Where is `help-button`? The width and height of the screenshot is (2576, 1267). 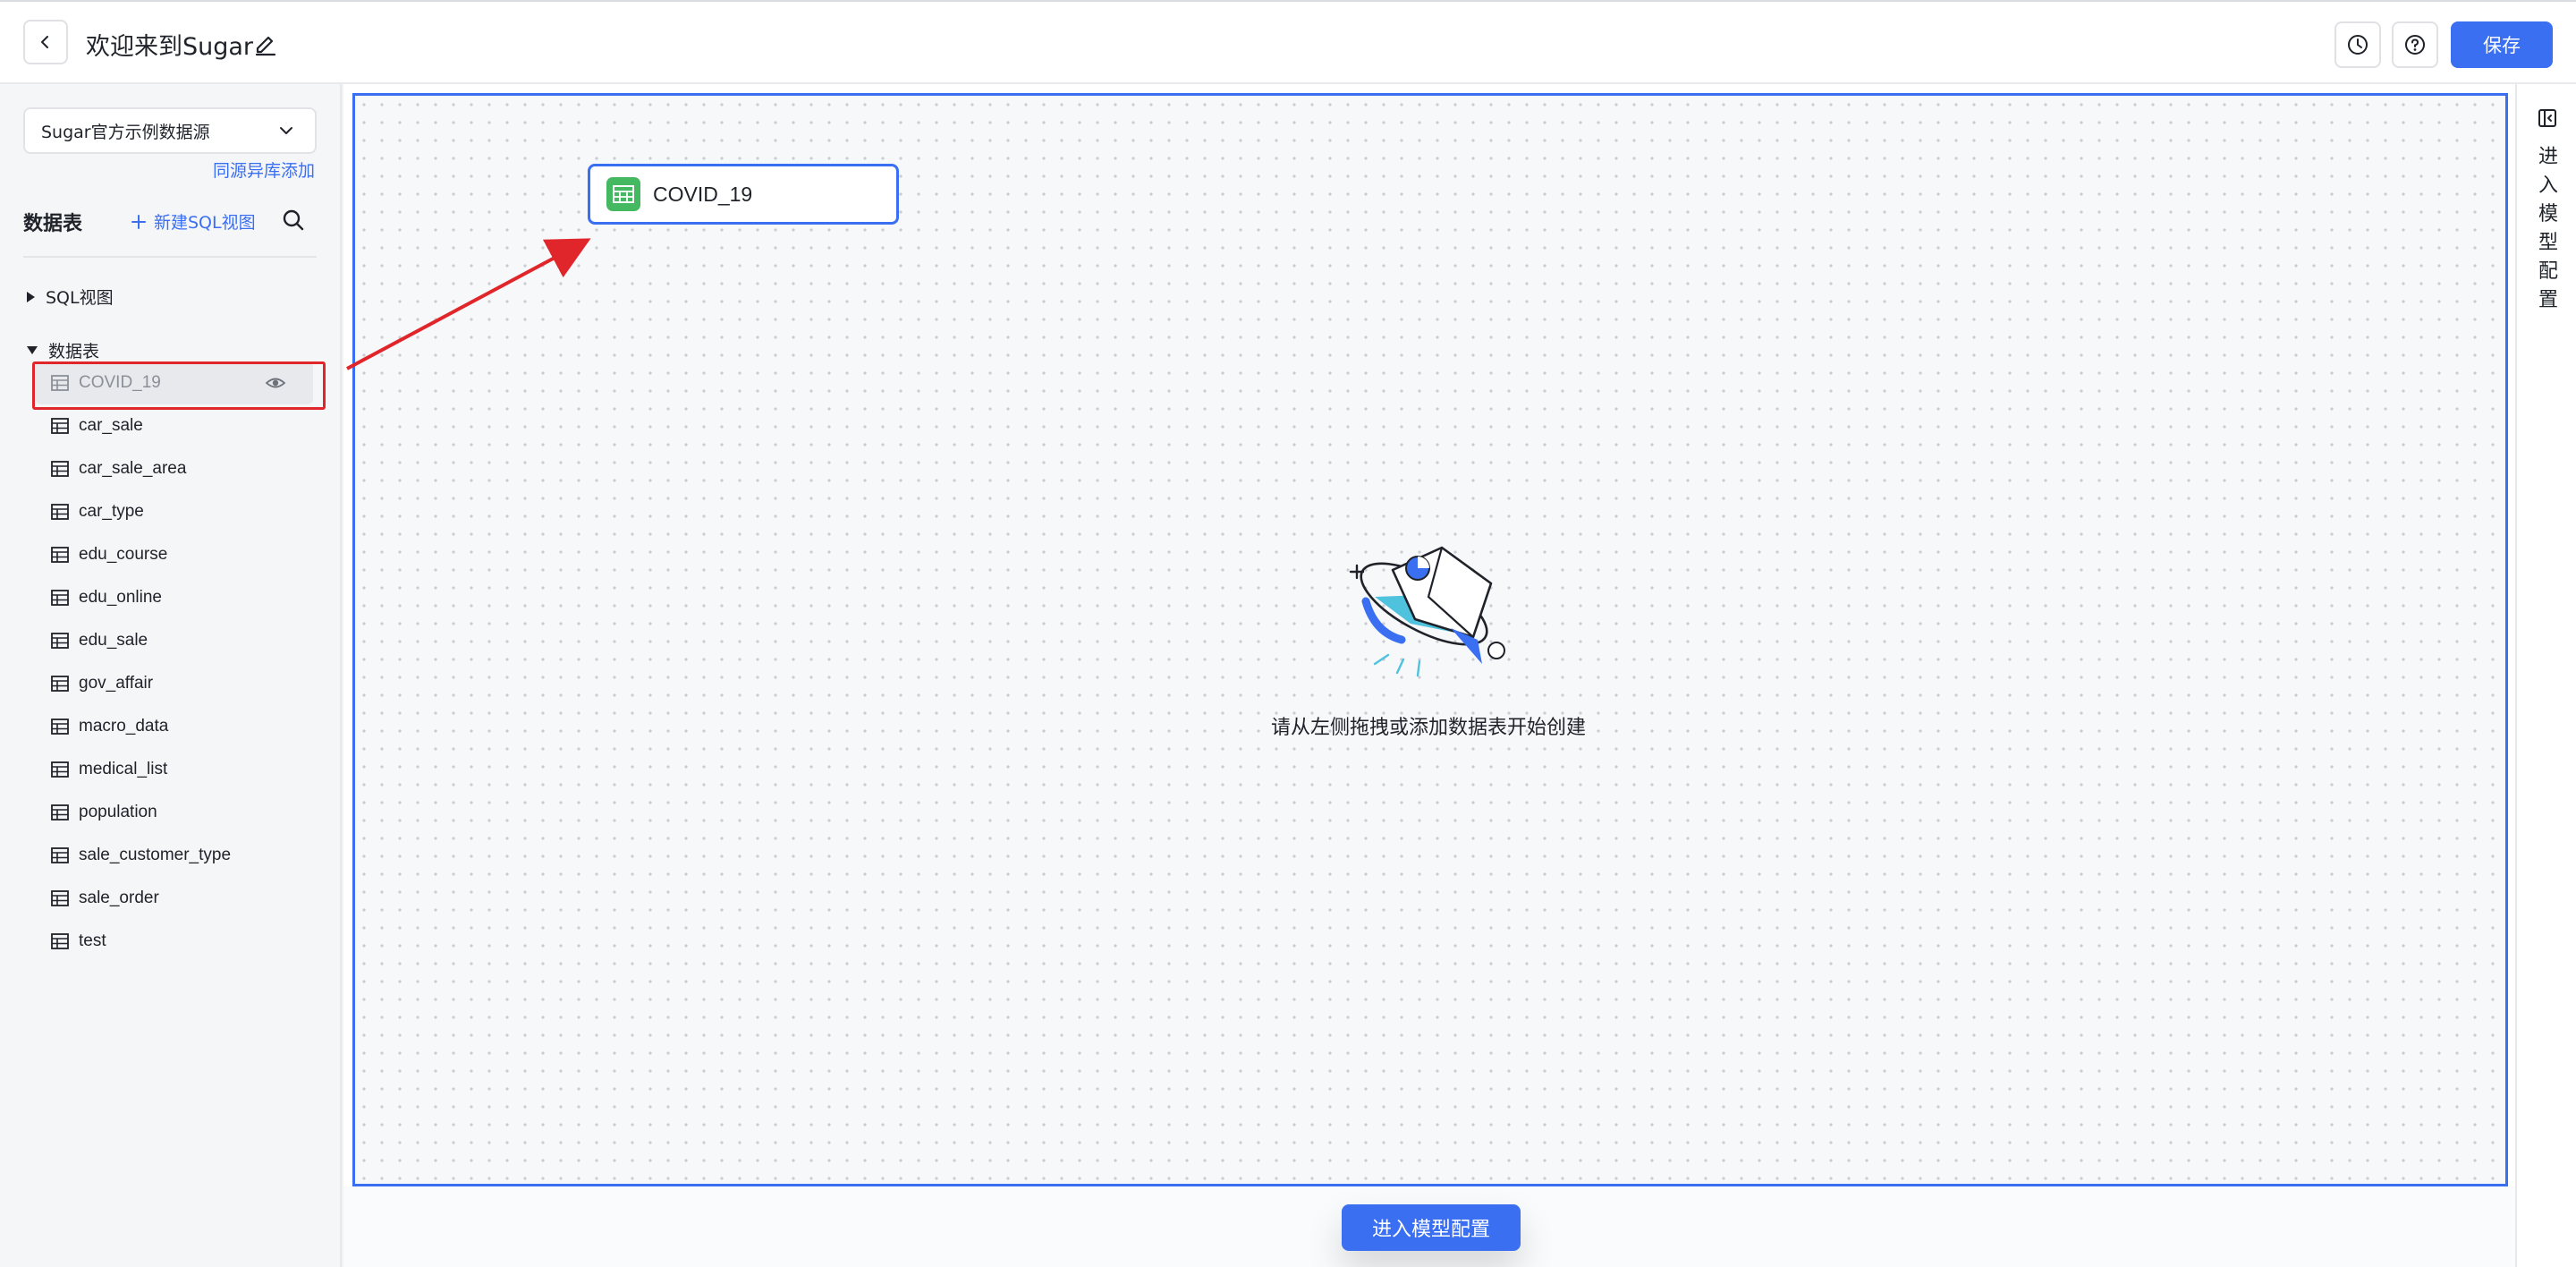
help-button is located at coordinates (2415, 45).